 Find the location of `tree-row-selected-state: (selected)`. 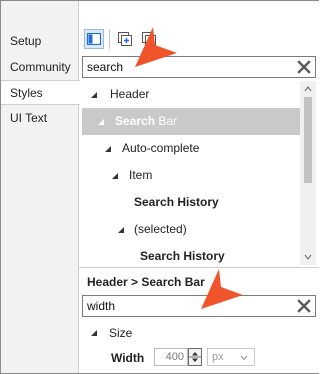

tree-row-selected-state: (selected) is located at coordinates (191, 229).